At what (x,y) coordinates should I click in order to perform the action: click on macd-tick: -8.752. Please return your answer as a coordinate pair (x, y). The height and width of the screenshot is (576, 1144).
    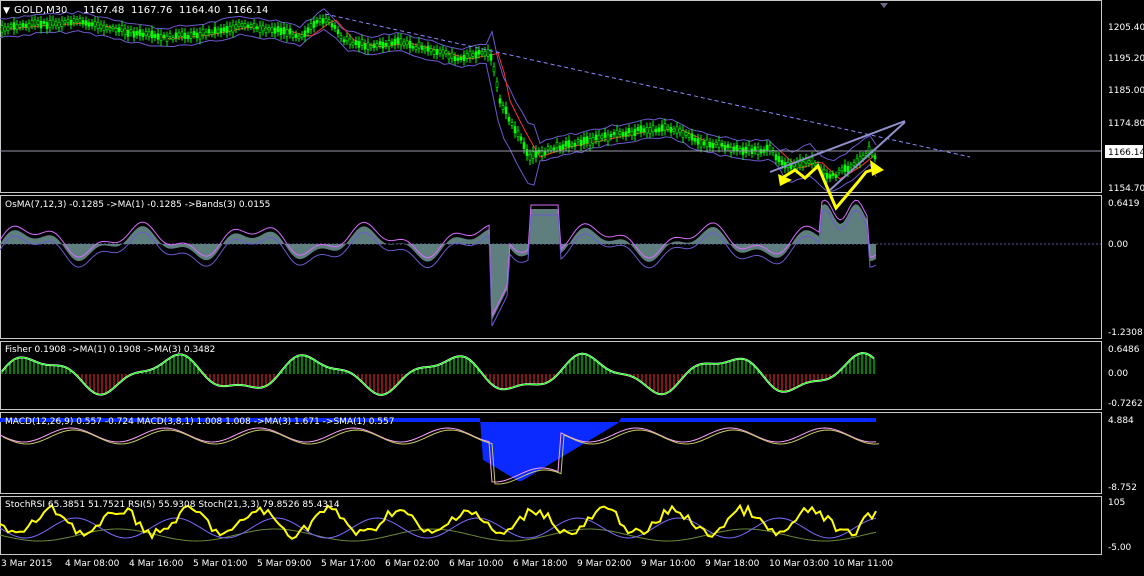
    Looking at the image, I should click on (1122, 488).